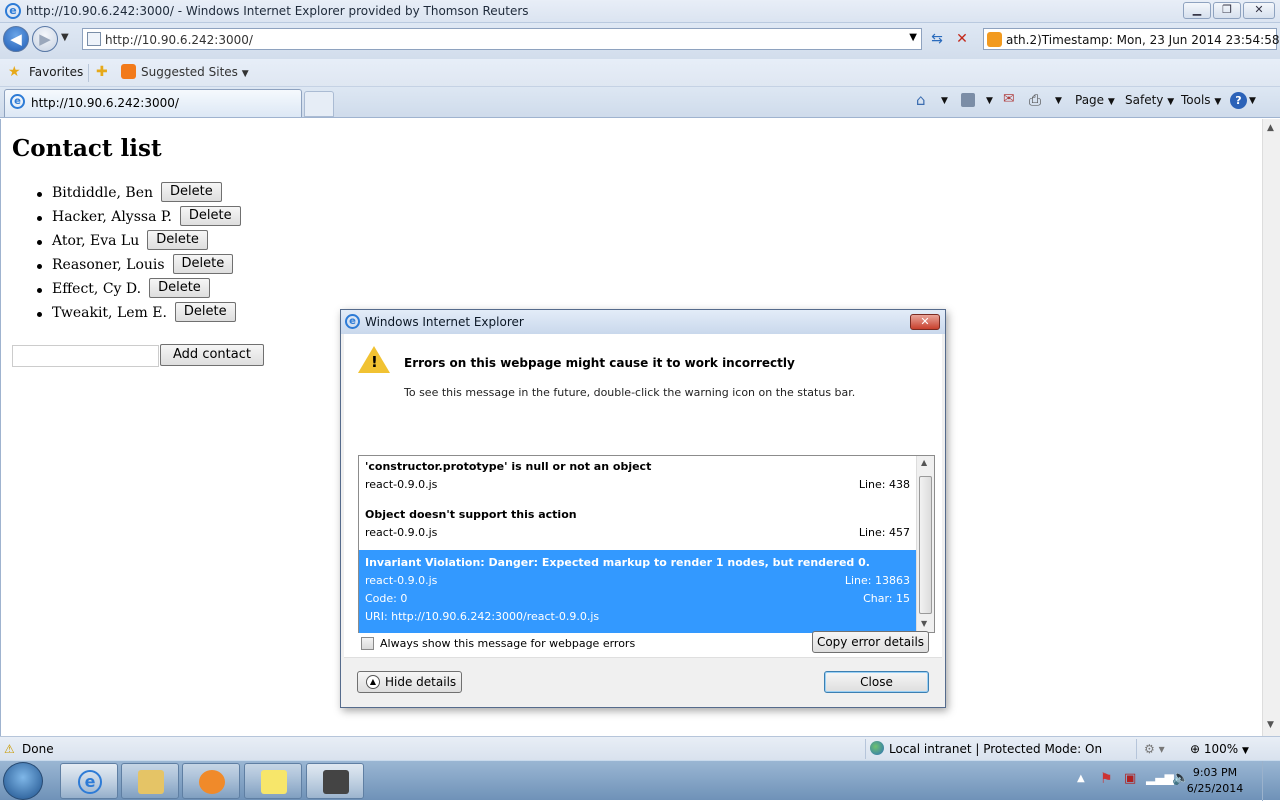 The height and width of the screenshot is (801, 1280). Describe the element at coordinates (409, 682) in the screenshot. I see `hide-details-button: ▲ Hide details` at that location.